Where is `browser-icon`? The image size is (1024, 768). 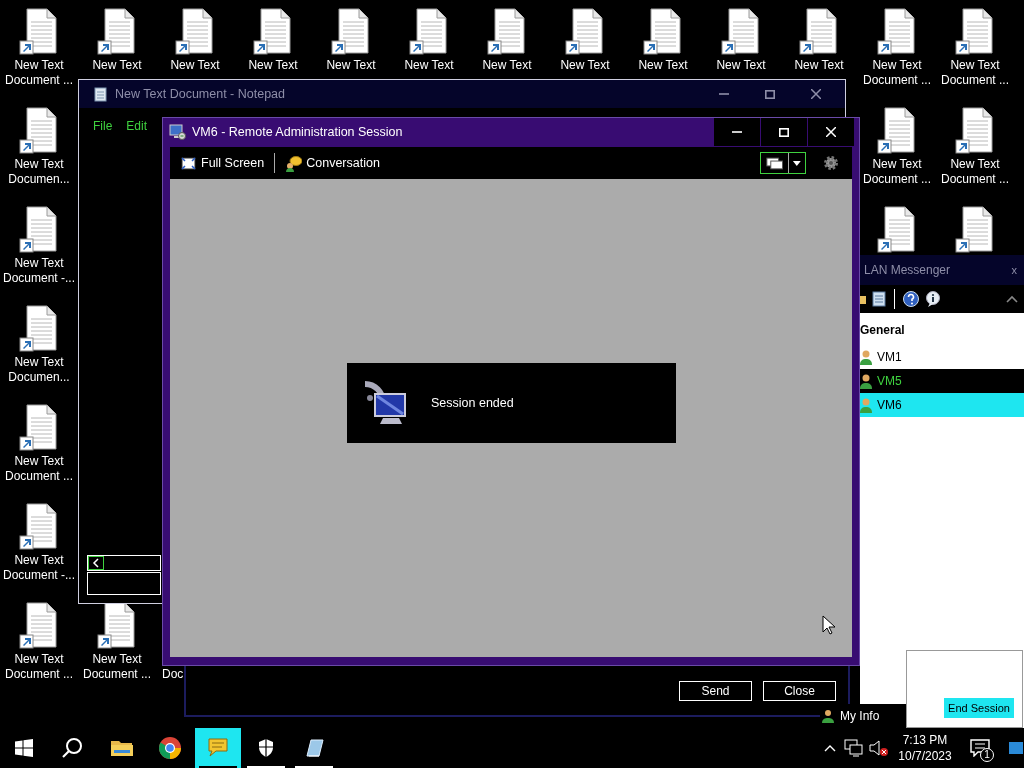
browser-icon is located at coordinates (170, 748).